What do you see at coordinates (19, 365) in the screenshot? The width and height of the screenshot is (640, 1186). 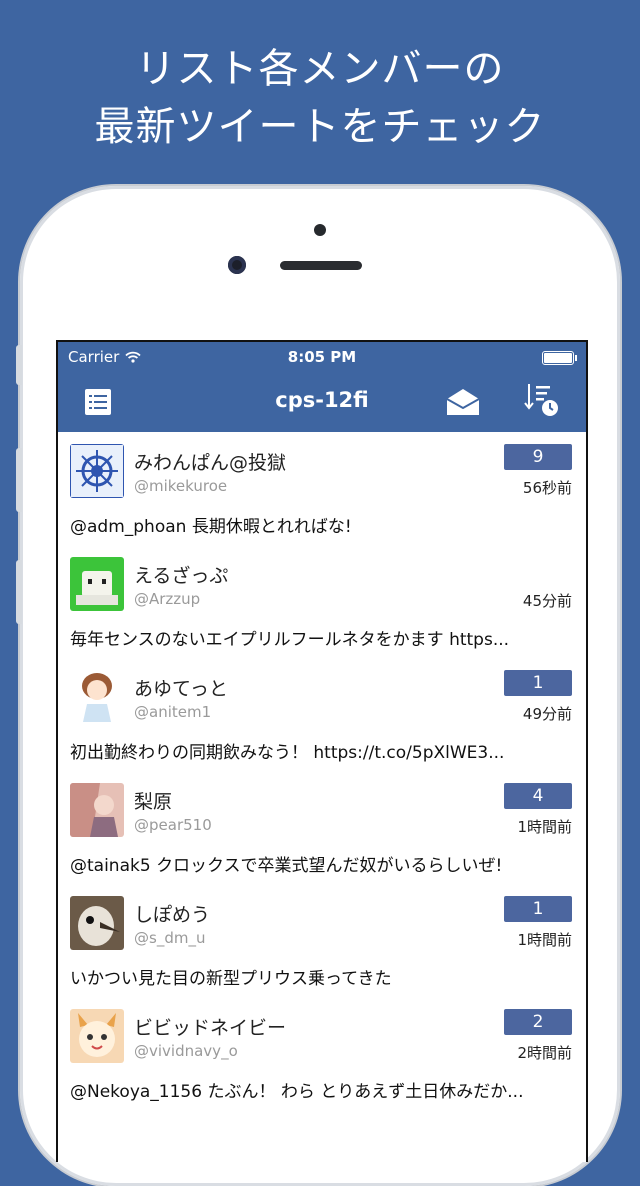 I see `phone-mute-switch` at bounding box center [19, 365].